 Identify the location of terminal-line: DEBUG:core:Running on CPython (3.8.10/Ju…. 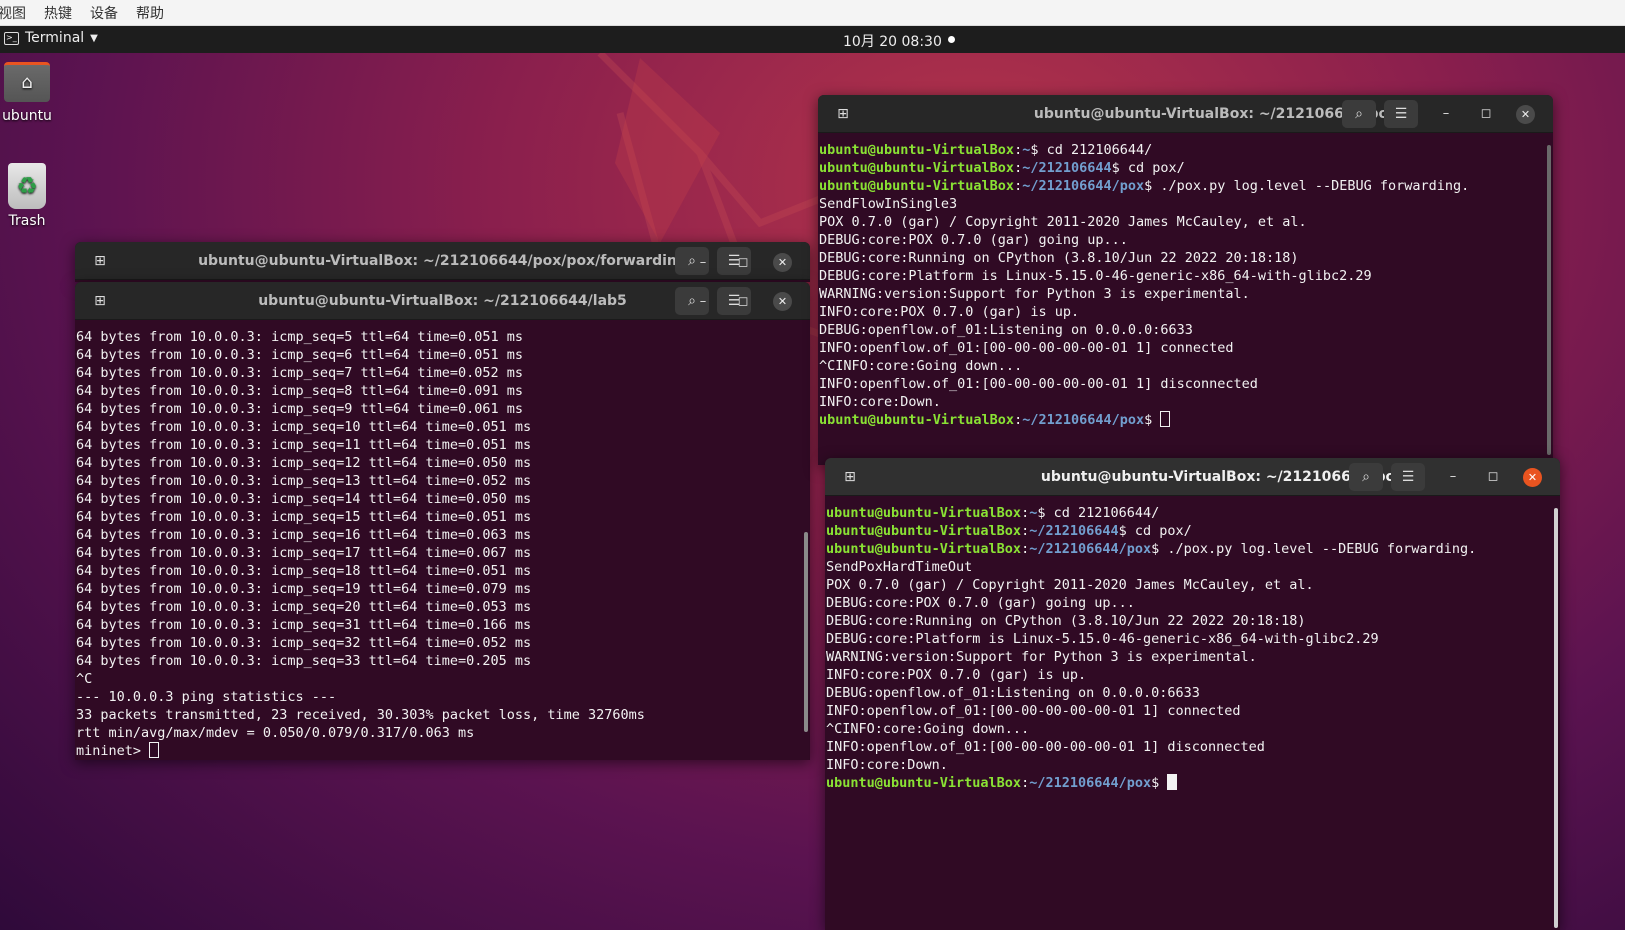
(1188, 621).